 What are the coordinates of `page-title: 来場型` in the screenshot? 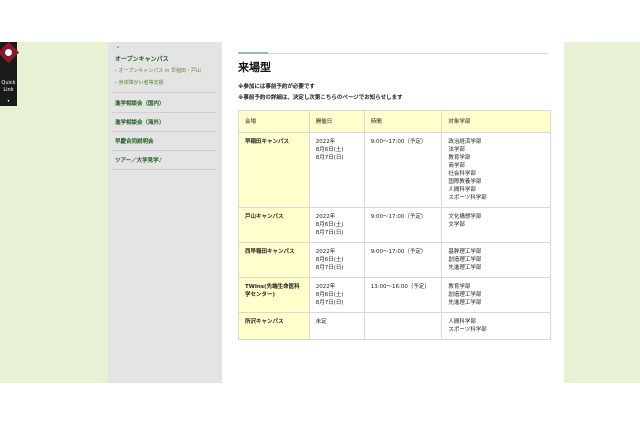 It's located at (254, 67).